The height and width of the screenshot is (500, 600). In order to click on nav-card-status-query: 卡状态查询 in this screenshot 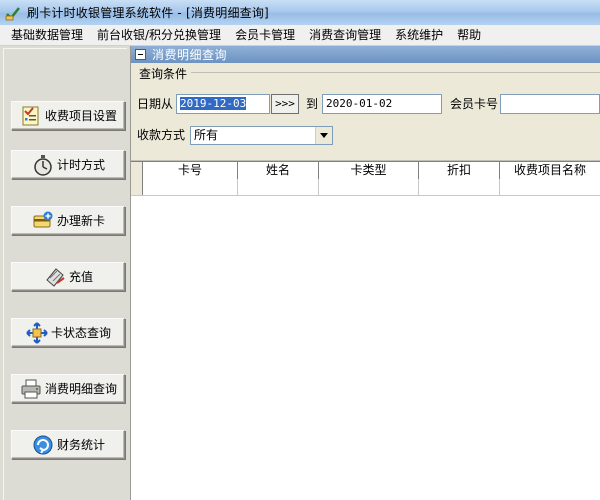, I will do `click(68, 332)`.